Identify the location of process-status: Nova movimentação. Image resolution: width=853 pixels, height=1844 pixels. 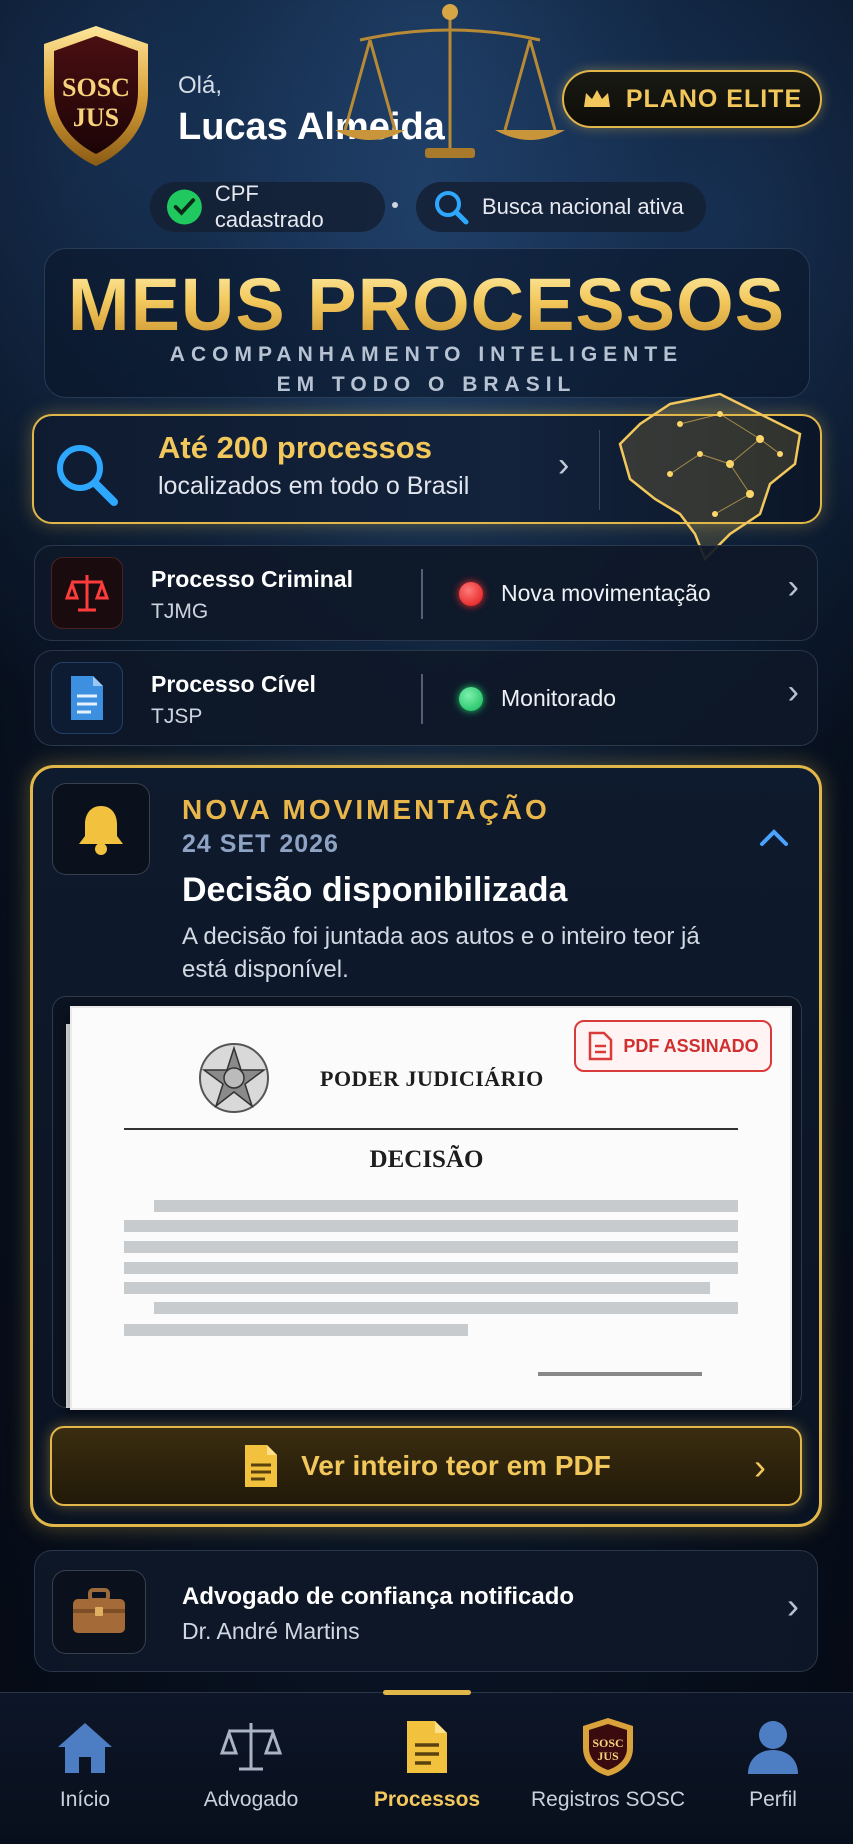
(606, 593).